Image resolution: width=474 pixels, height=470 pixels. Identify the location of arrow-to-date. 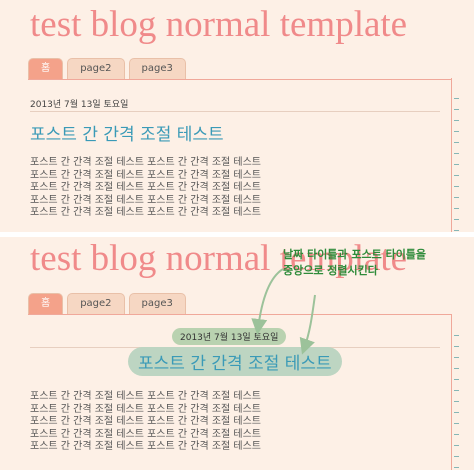
(267, 301).